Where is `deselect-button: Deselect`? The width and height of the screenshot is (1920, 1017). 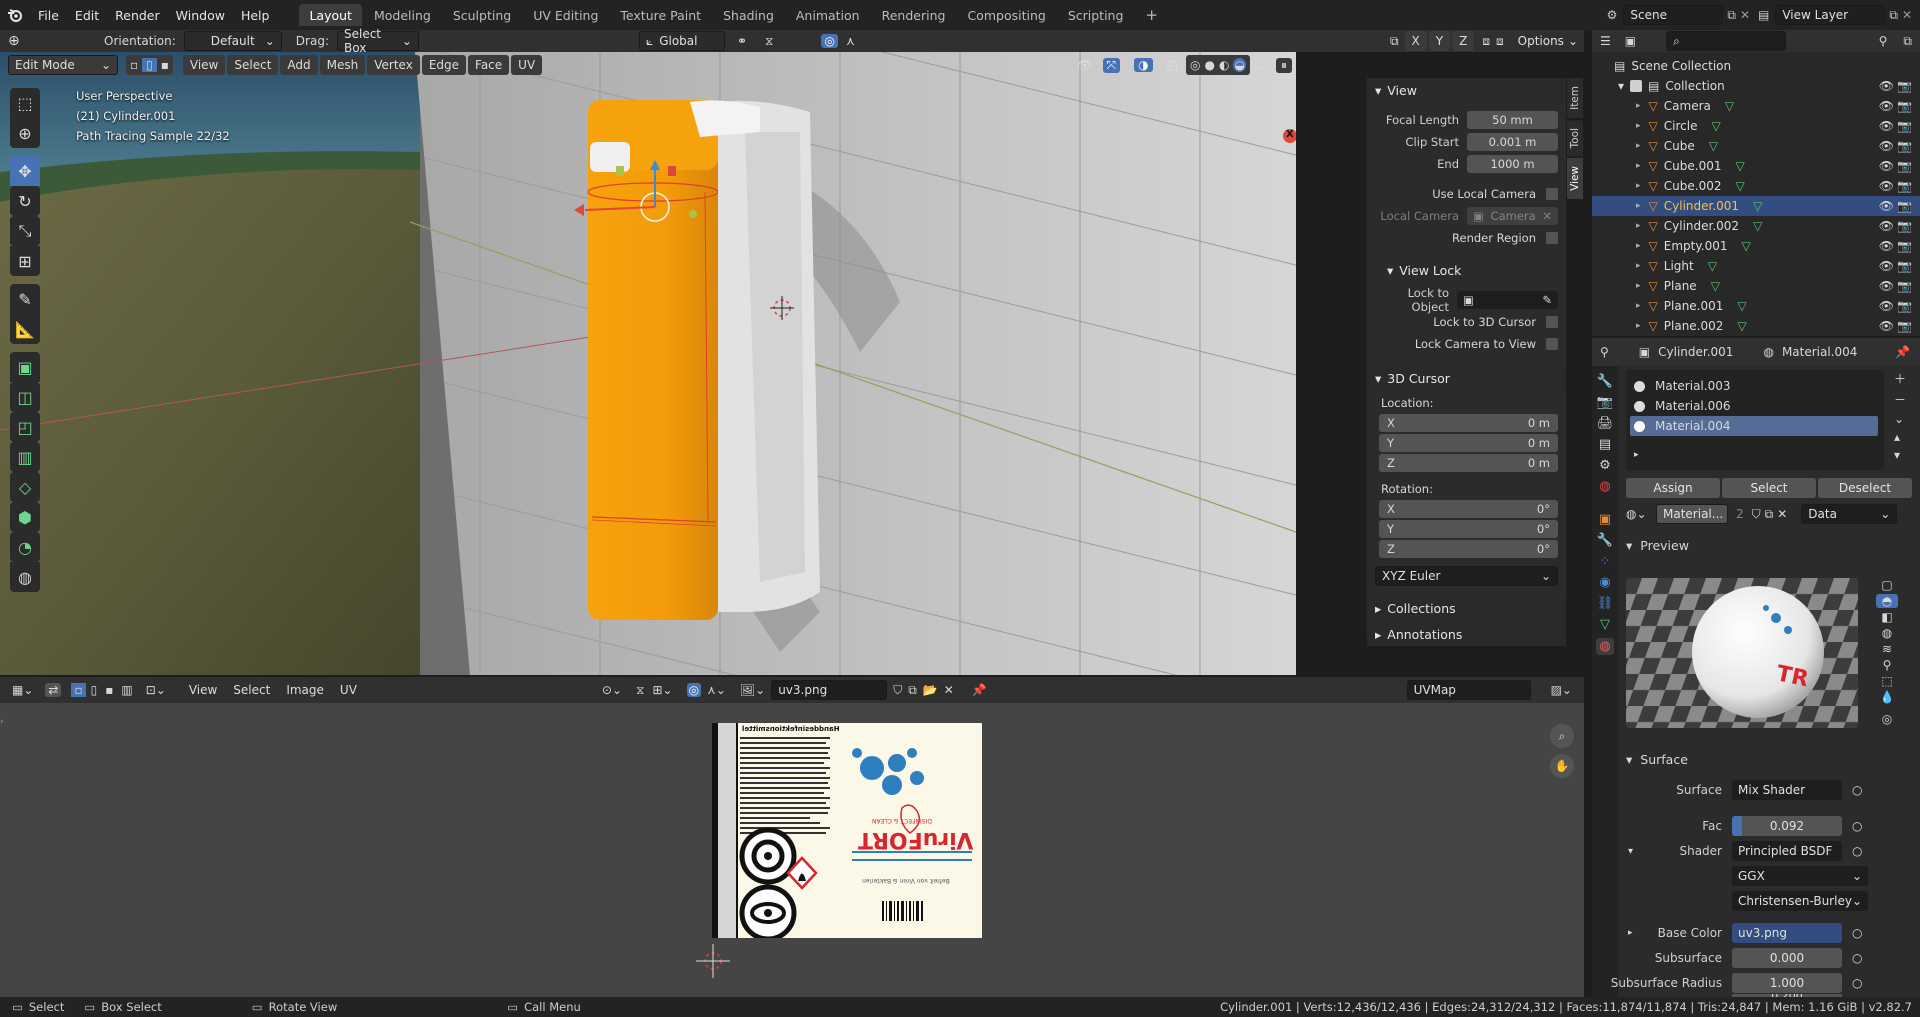
deselect-button: Deselect is located at coordinates (1865, 488).